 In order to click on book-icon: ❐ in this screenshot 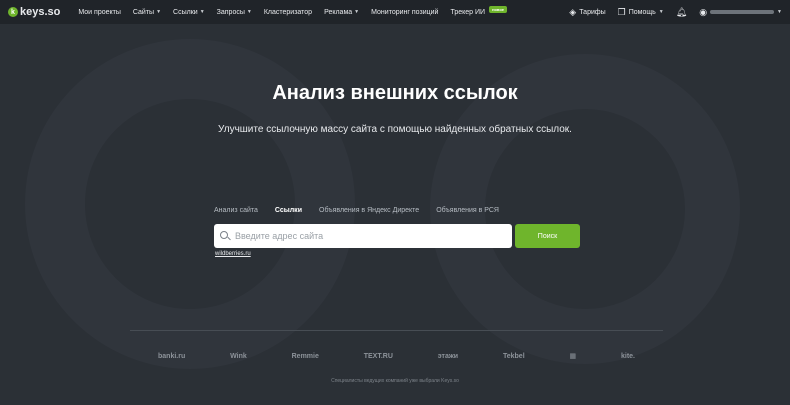, I will do `click(621, 11)`.